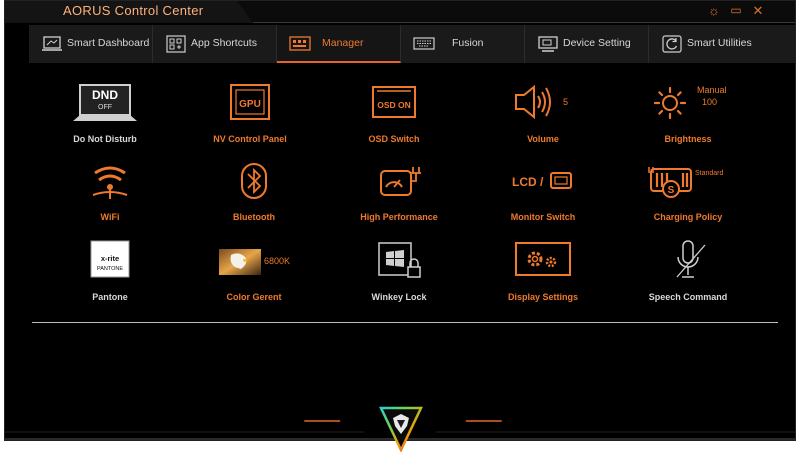 Image resolution: width=800 pixels, height=455 pixels. Describe the element at coordinates (688, 139) in the screenshot. I see `brightness-label: Brightness` at that location.